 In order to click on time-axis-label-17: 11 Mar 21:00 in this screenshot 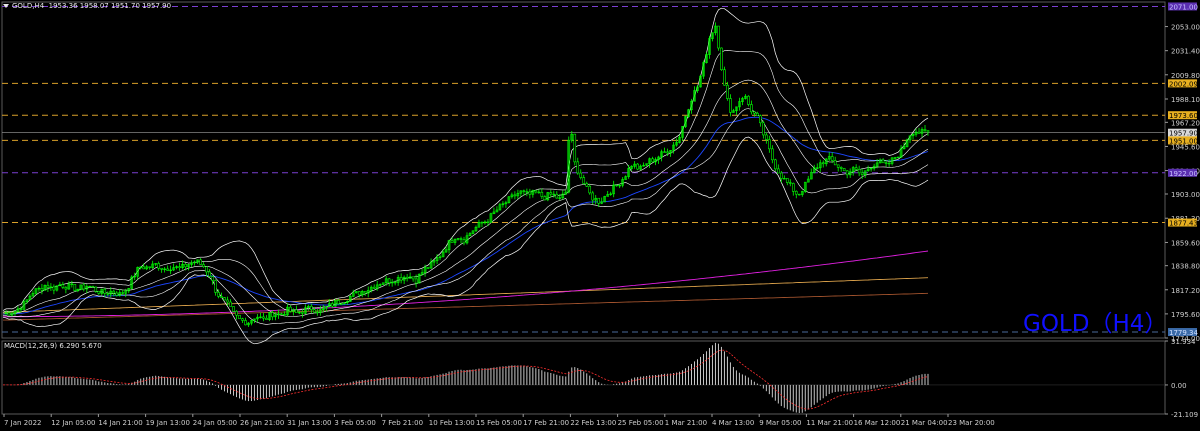, I will do `click(829, 423)`.